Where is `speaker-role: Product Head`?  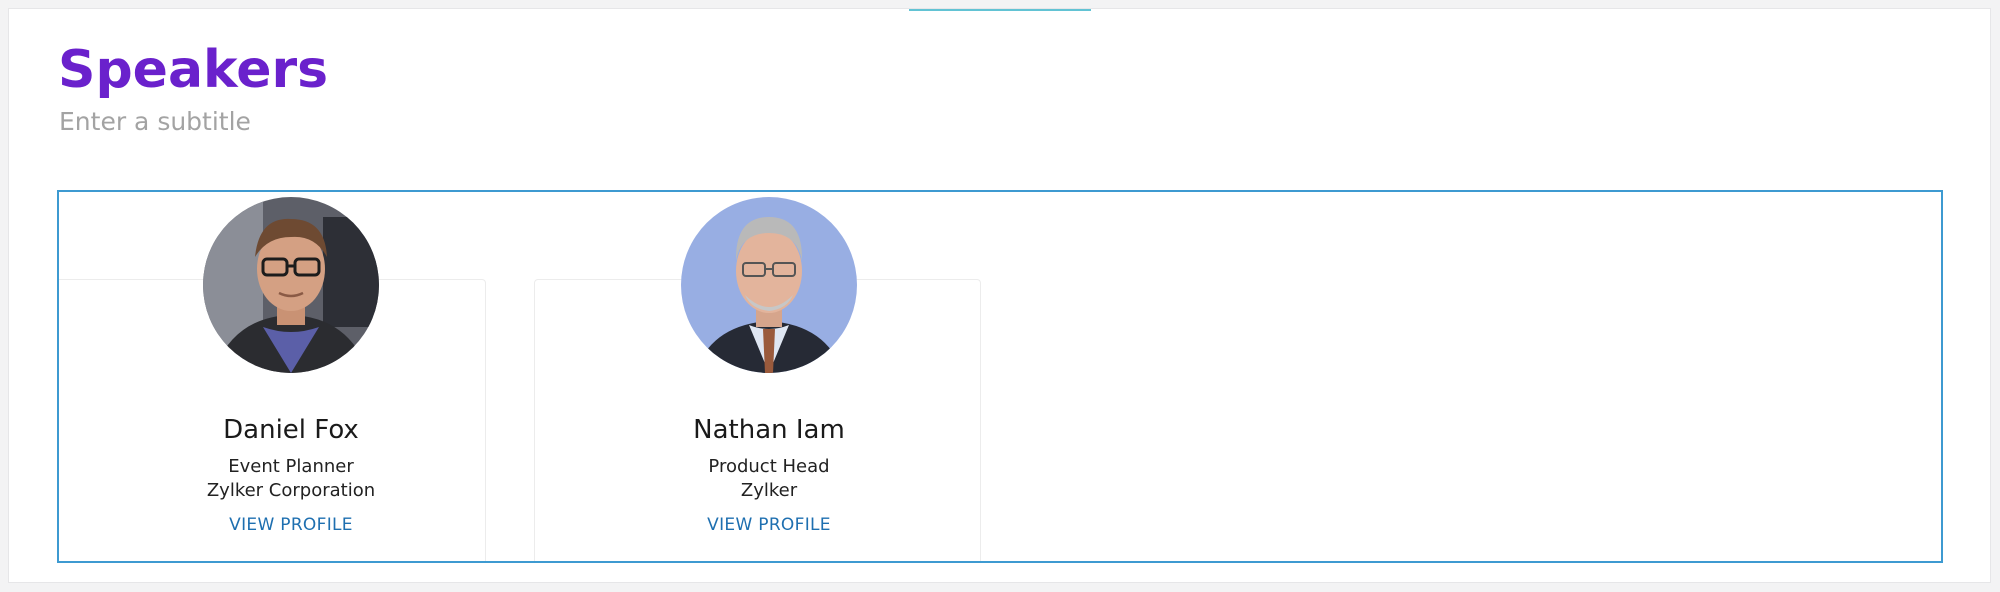 speaker-role: Product Head is located at coordinates (769, 466).